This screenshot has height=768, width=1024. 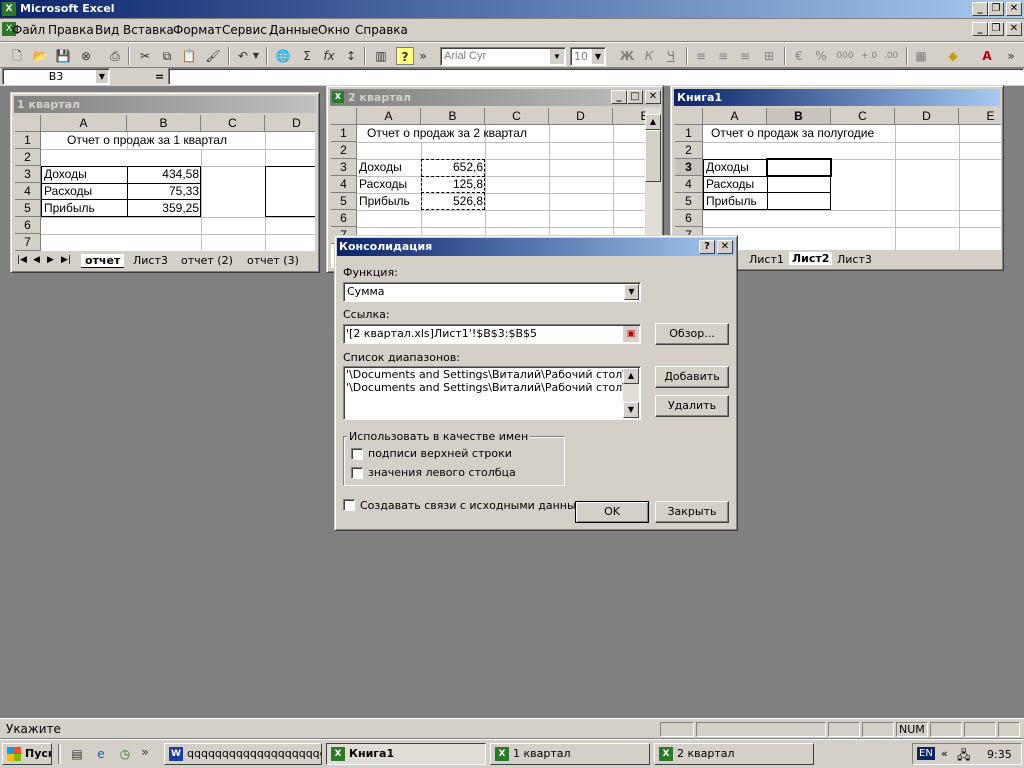 I want to click on undo-icon: ↶, so click(x=243, y=56).